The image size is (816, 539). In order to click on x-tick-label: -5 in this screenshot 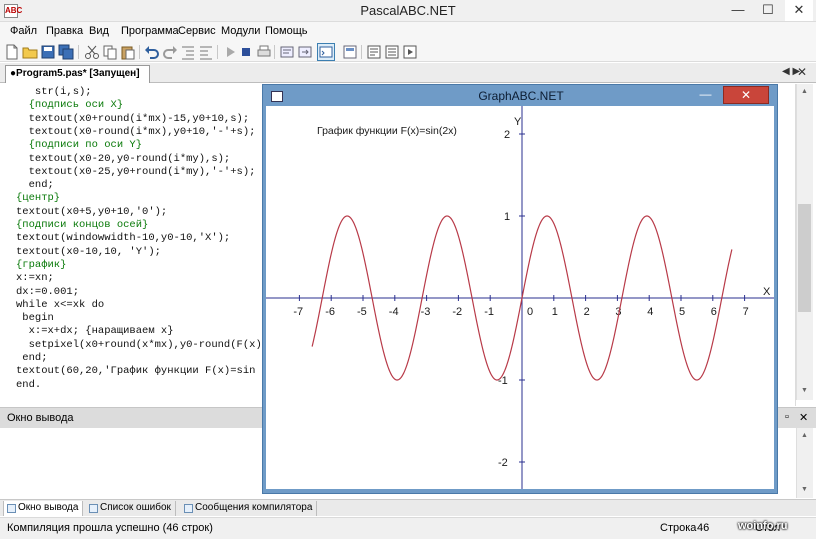, I will do `click(362, 312)`.